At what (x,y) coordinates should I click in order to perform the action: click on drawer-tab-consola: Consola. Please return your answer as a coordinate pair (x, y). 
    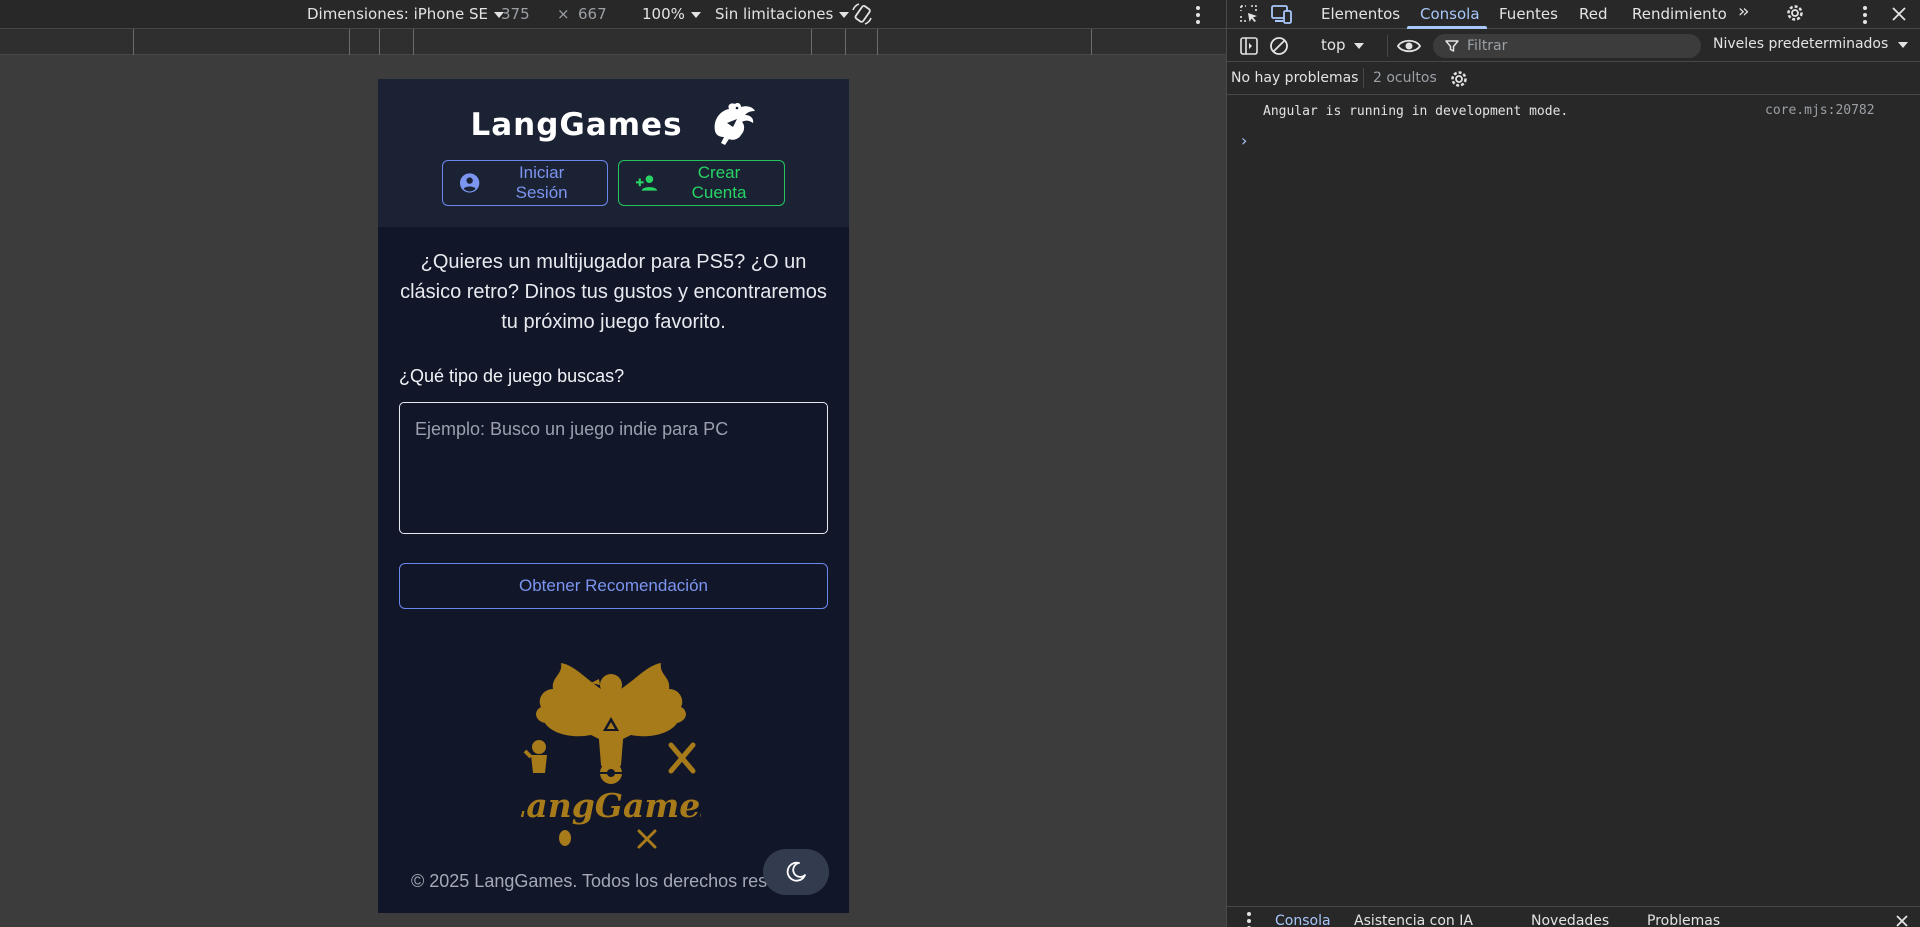
    Looking at the image, I should click on (1303, 920).